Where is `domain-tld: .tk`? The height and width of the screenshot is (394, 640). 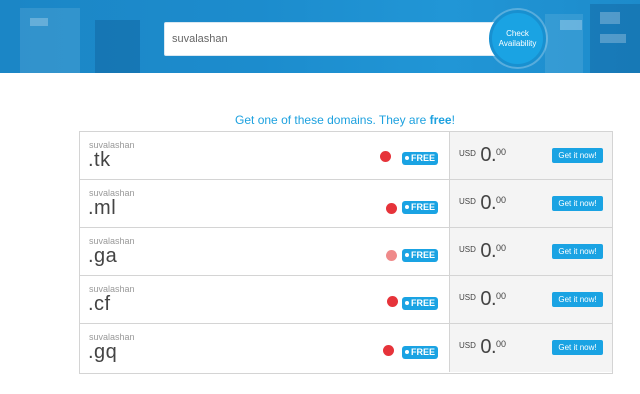
domain-tld: .tk is located at coordinates (99, 160).